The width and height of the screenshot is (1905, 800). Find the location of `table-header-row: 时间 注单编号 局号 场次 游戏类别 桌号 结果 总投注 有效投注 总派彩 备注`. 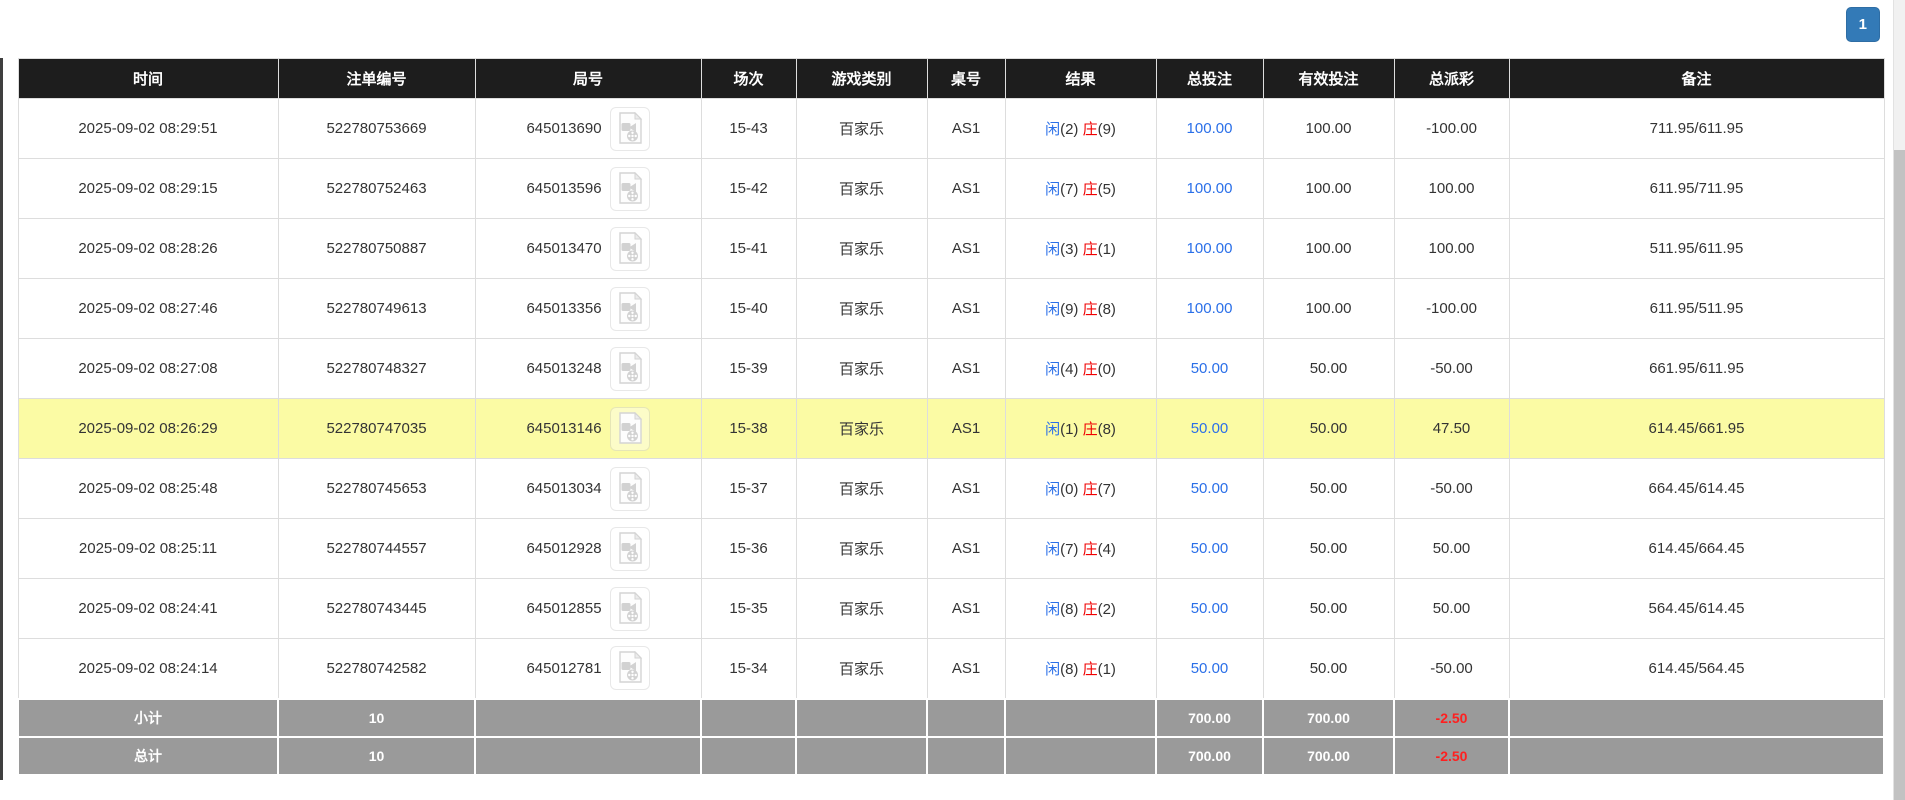

table-header-row: 时间 注单编号 局号 场次 游戏类别 桌号 结果 总投注 有效投注 总派彩 备注 is located at coordinates (951, 78).